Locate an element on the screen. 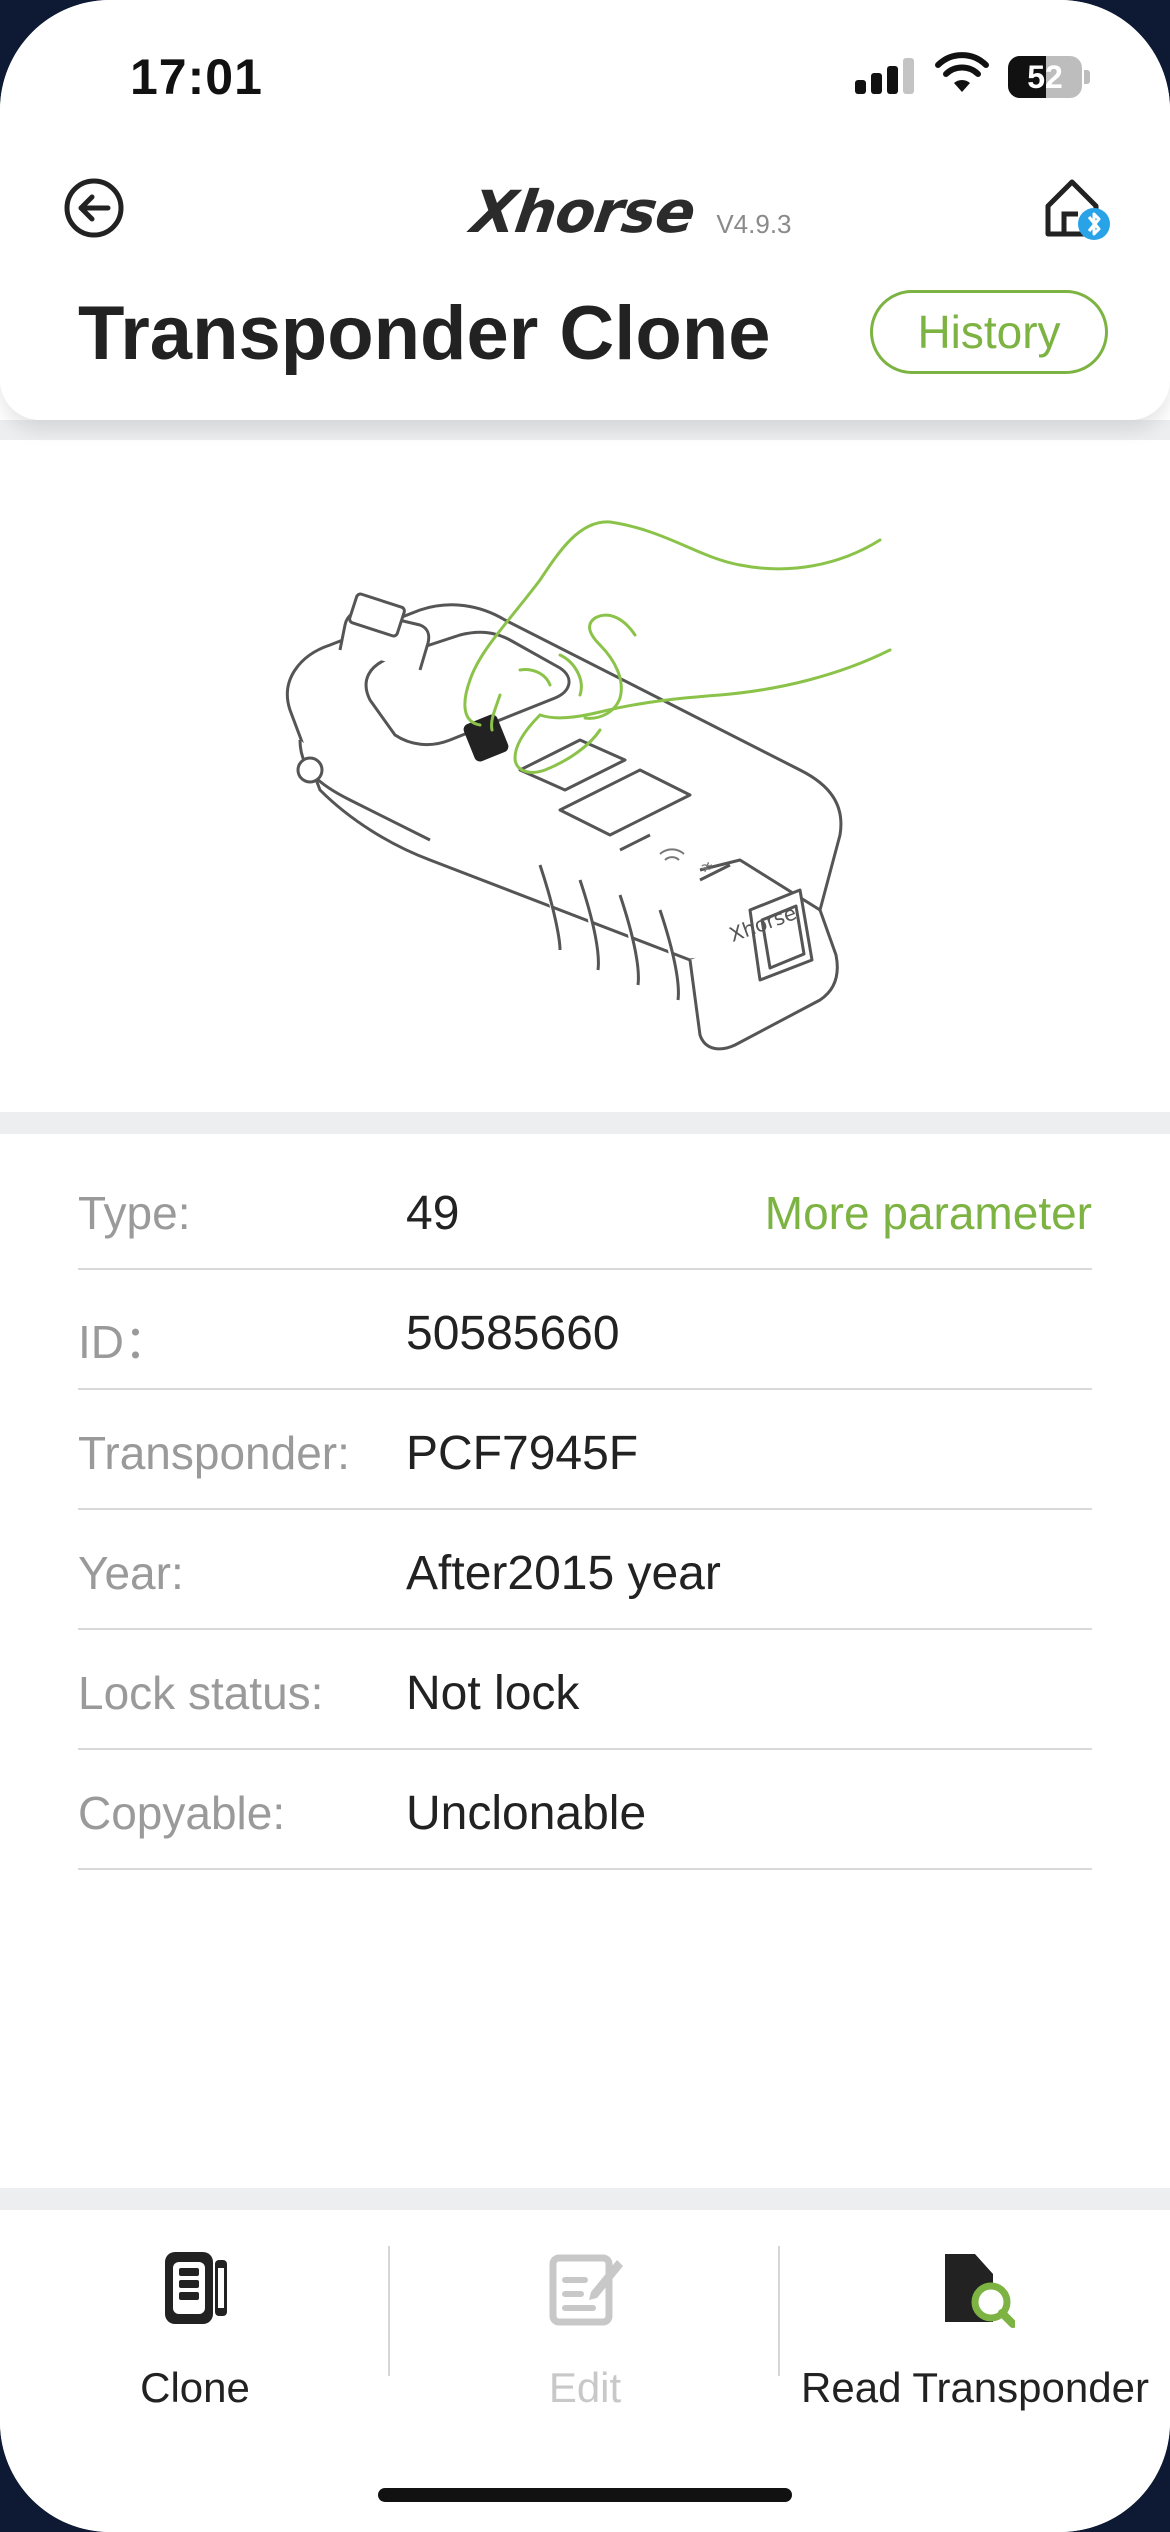 This screenshot has height=2532, width=1170. tab-clone: Clone is located at coordinates (195, 2341).